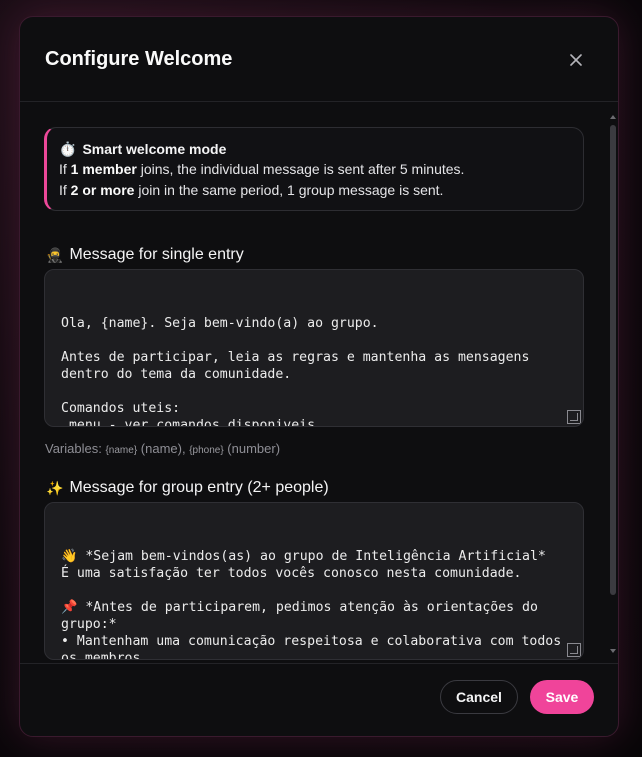 Image resolution: width=642 pixels, height=757 pixels. I want to click on variable-phone-token: {phone}, so click(206, 450).